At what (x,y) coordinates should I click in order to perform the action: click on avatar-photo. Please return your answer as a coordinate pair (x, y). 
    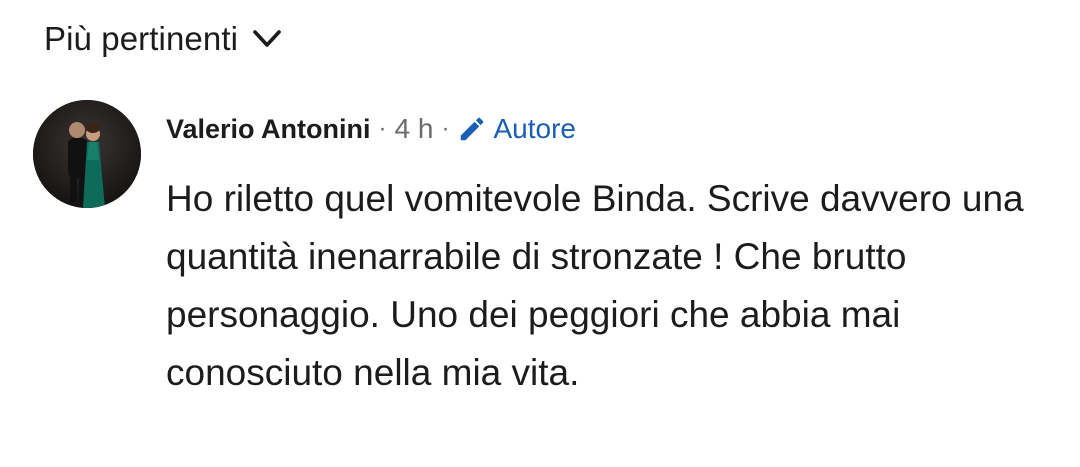
    Looking at the image, I should click on (87, 154).